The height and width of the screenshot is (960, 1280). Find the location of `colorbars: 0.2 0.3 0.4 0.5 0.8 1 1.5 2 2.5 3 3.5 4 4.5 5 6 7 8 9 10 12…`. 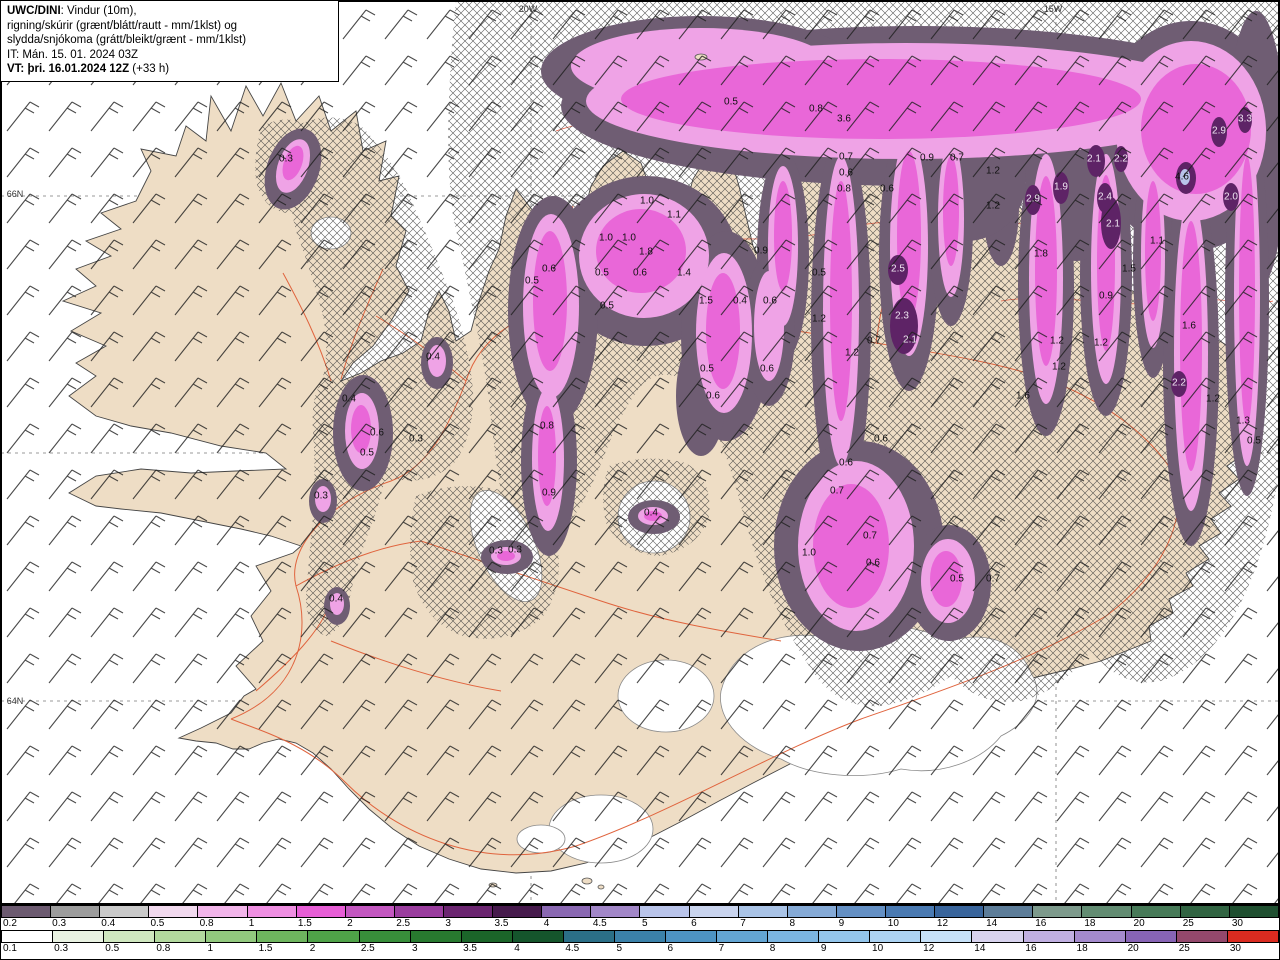

colorbars: 0.2 0.3 0.4 0.5 0.8 1 1.5 2 2.5 3 3.5 4 4.5 5 6 7 8 9 10 12… is located at coordinates (640, 930).